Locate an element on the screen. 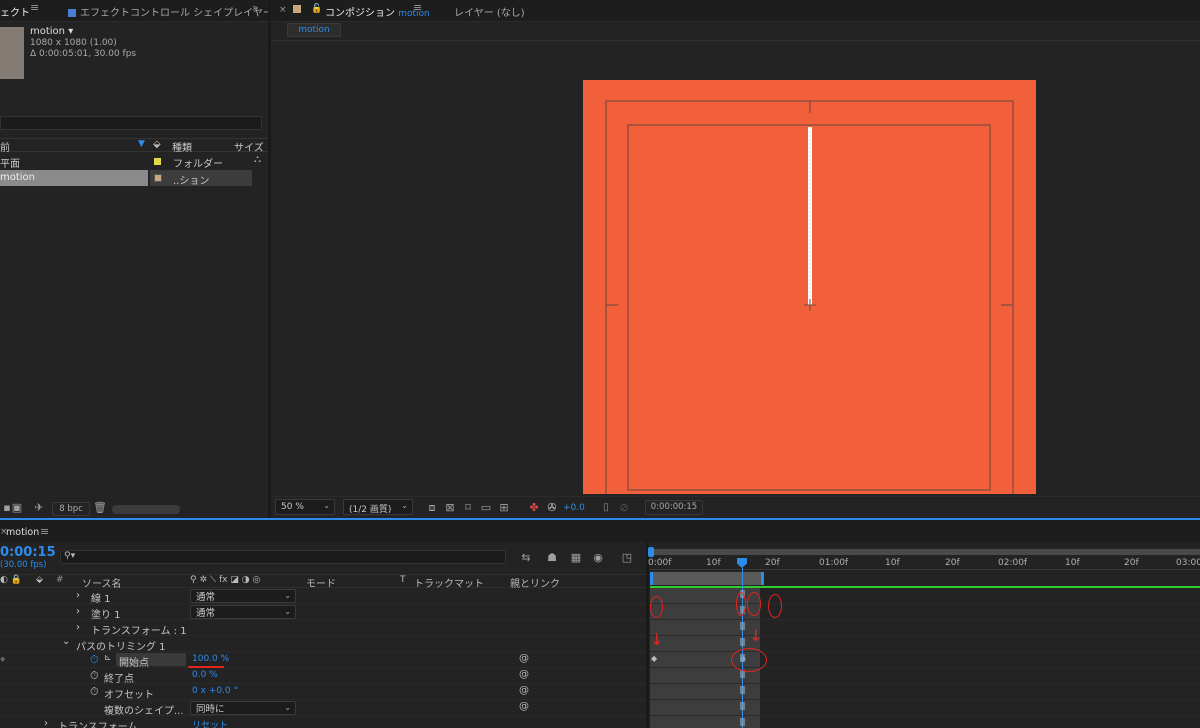 The image size is (1200, 728). zoom-dropdown: 50 % ⌄ is located at coordinates (305, 507).